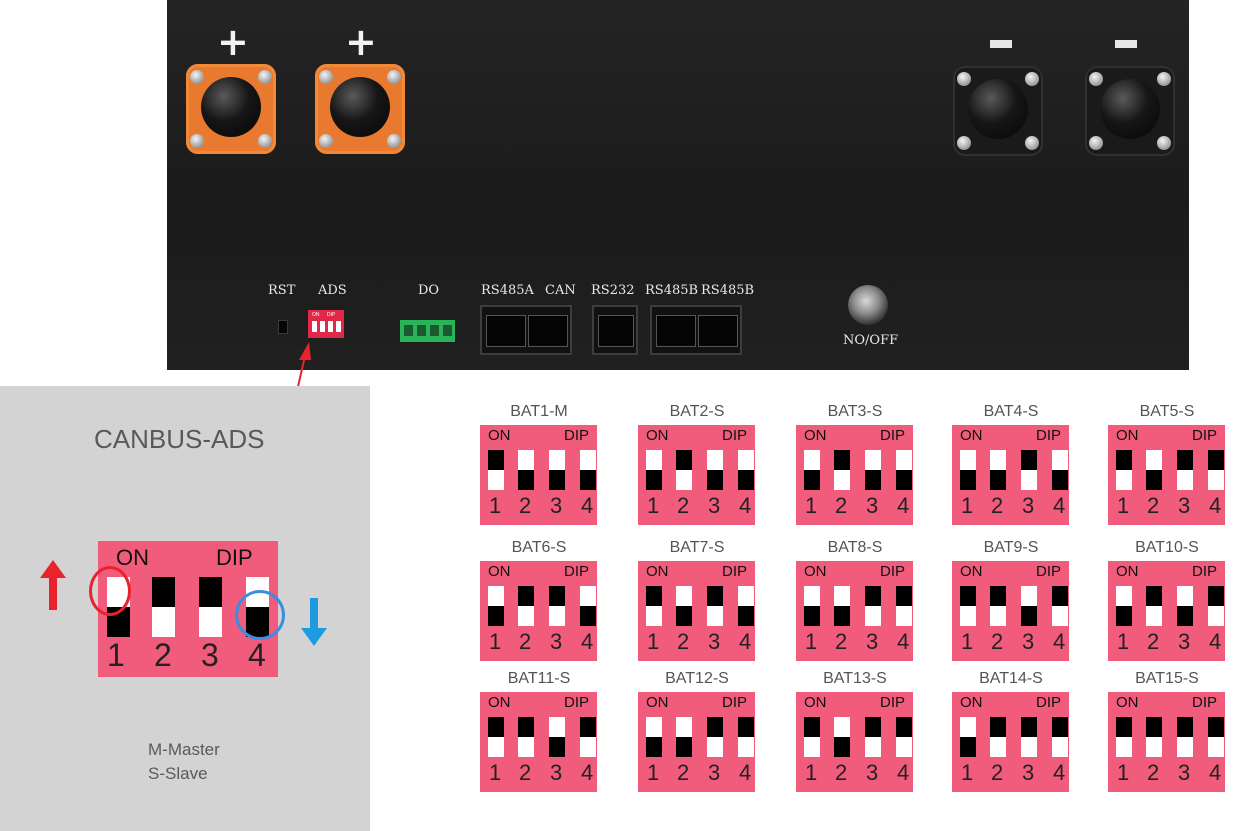 The image size is (1238, 831). Describe the element at coordinates (132, 557) in the screenshot. I see `switch-on-label: ON` at that location.